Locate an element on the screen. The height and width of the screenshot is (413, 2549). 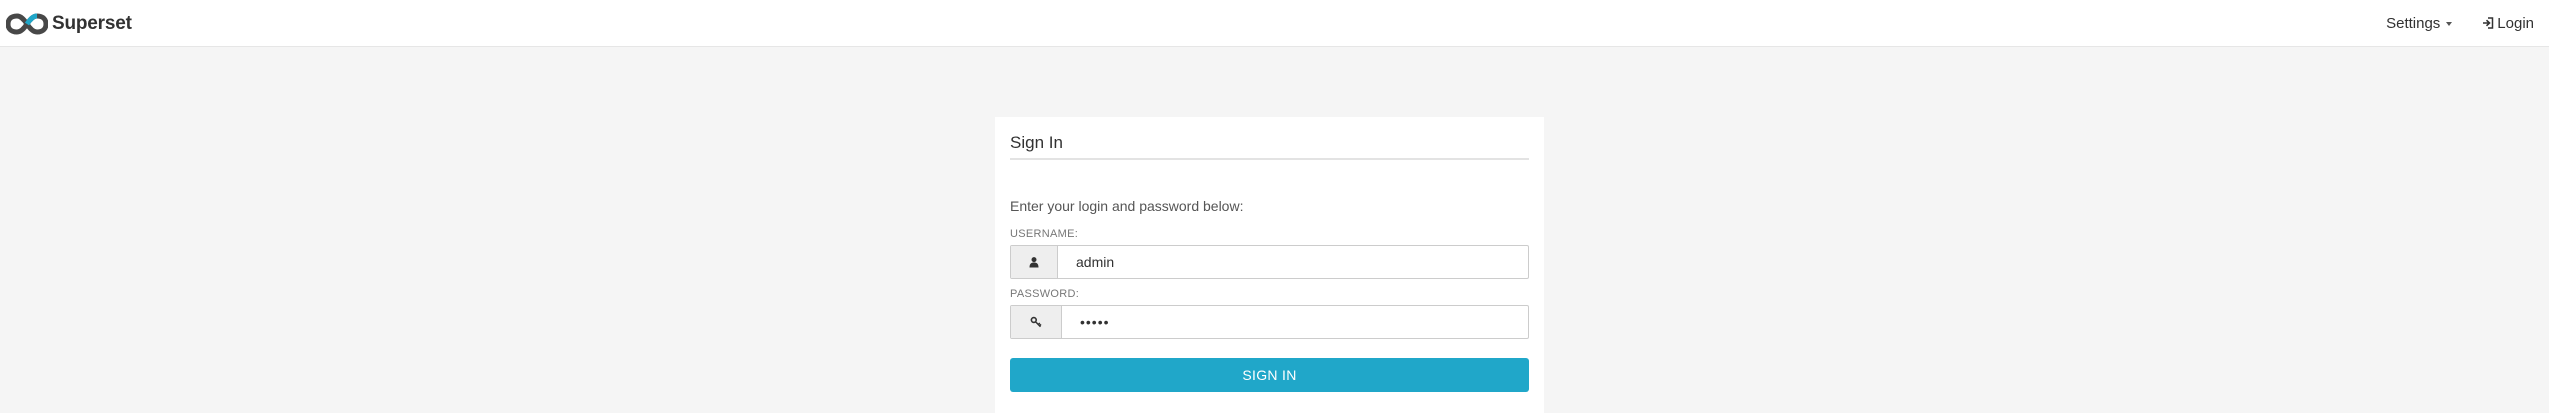
password-input: ••••• is located at coordinates (1295, 322).